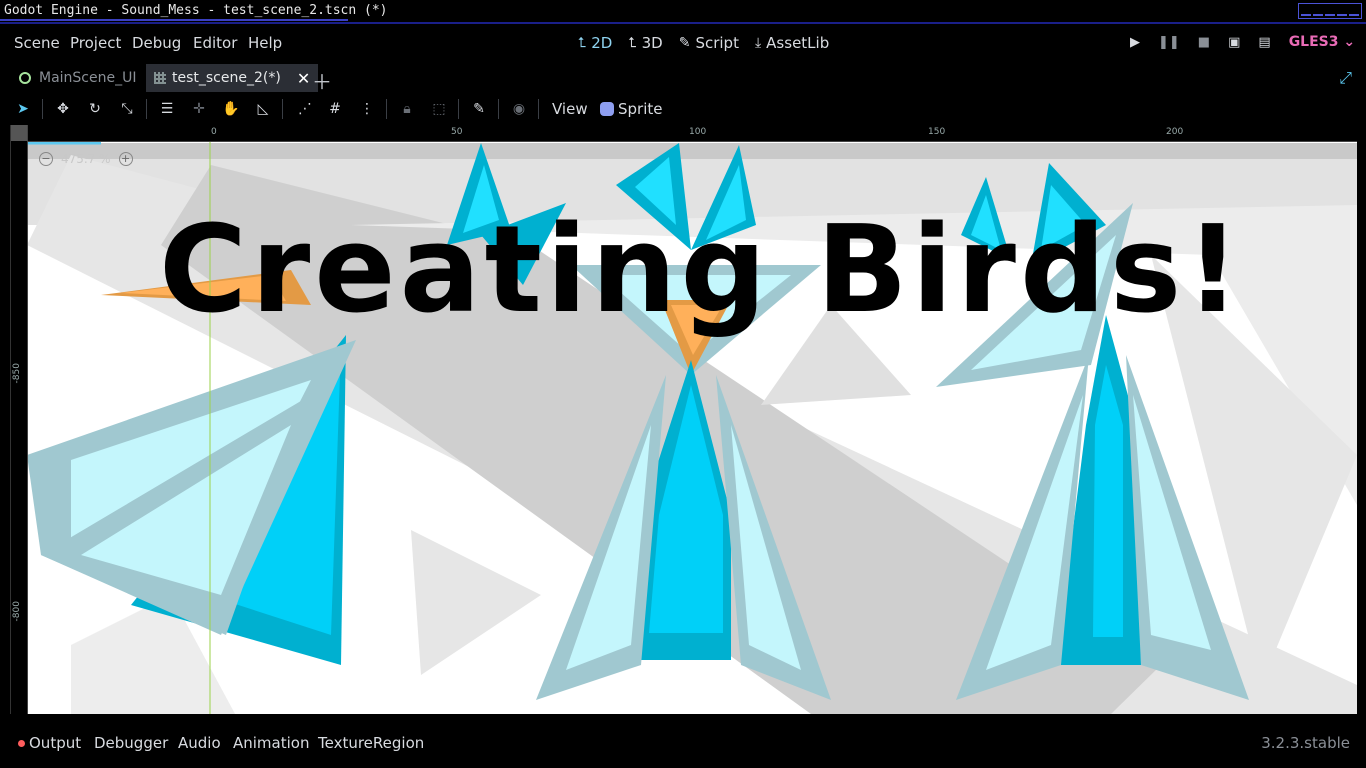 The image size is (1366, 768). Describe the element at coordinates (215, 43) in the screenshot. I see `menu-editor: Editor` at that location.